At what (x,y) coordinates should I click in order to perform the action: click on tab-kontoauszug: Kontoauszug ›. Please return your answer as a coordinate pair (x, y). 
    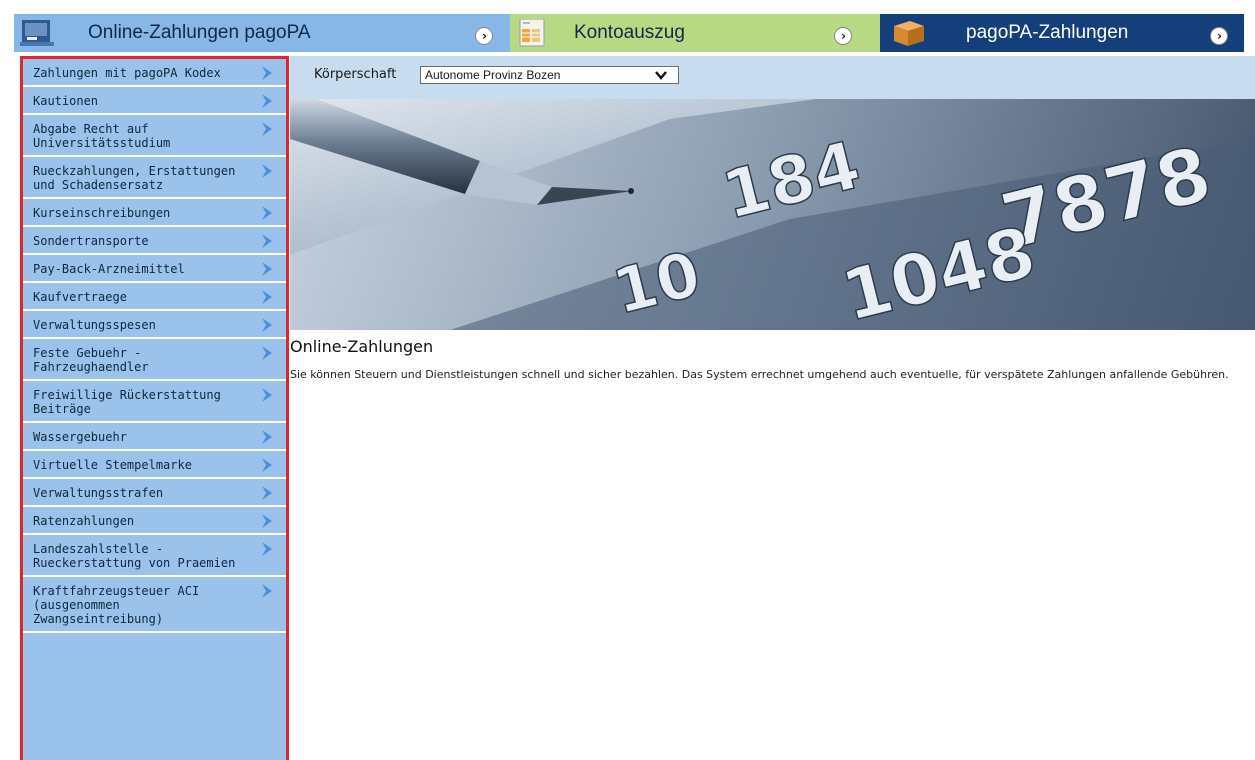
    Looking at the image, I should click on (695, 33).